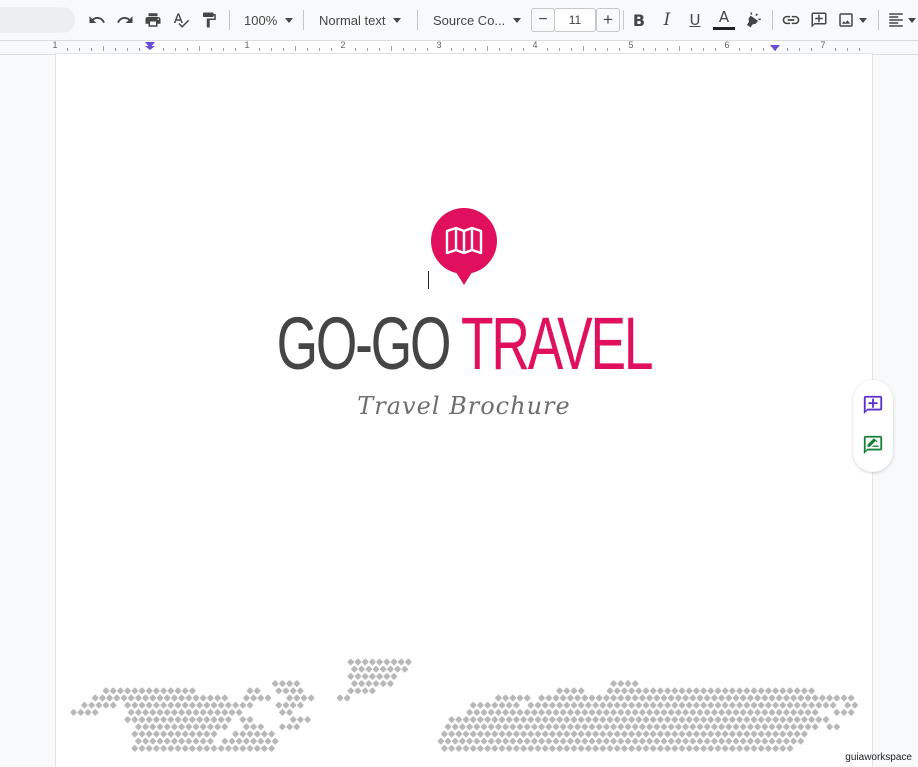  Describe the element at coordinates (753, 20) in the screenshot. I see `highlight-color-button` at that location.